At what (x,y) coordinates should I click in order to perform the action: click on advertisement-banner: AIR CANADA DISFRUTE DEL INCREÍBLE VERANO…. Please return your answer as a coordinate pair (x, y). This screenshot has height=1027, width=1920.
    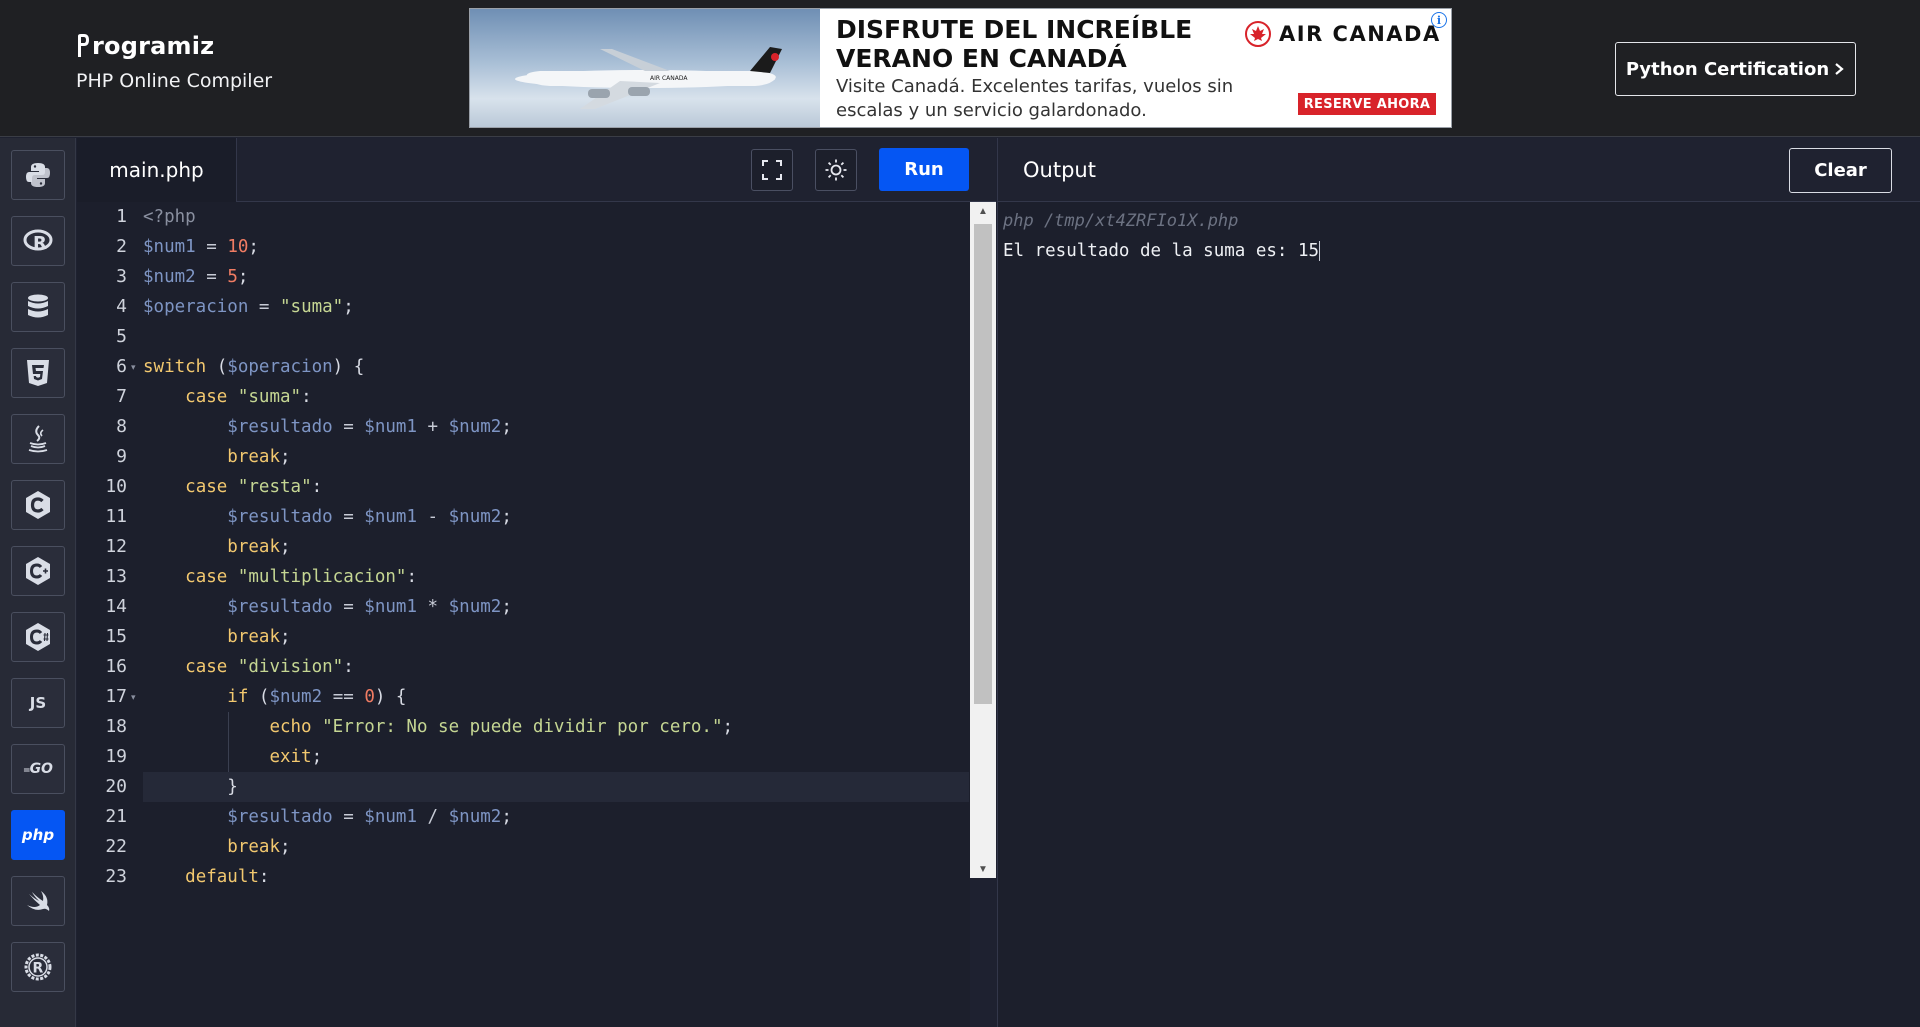
    Looking at the image, I should click on (960, 68).